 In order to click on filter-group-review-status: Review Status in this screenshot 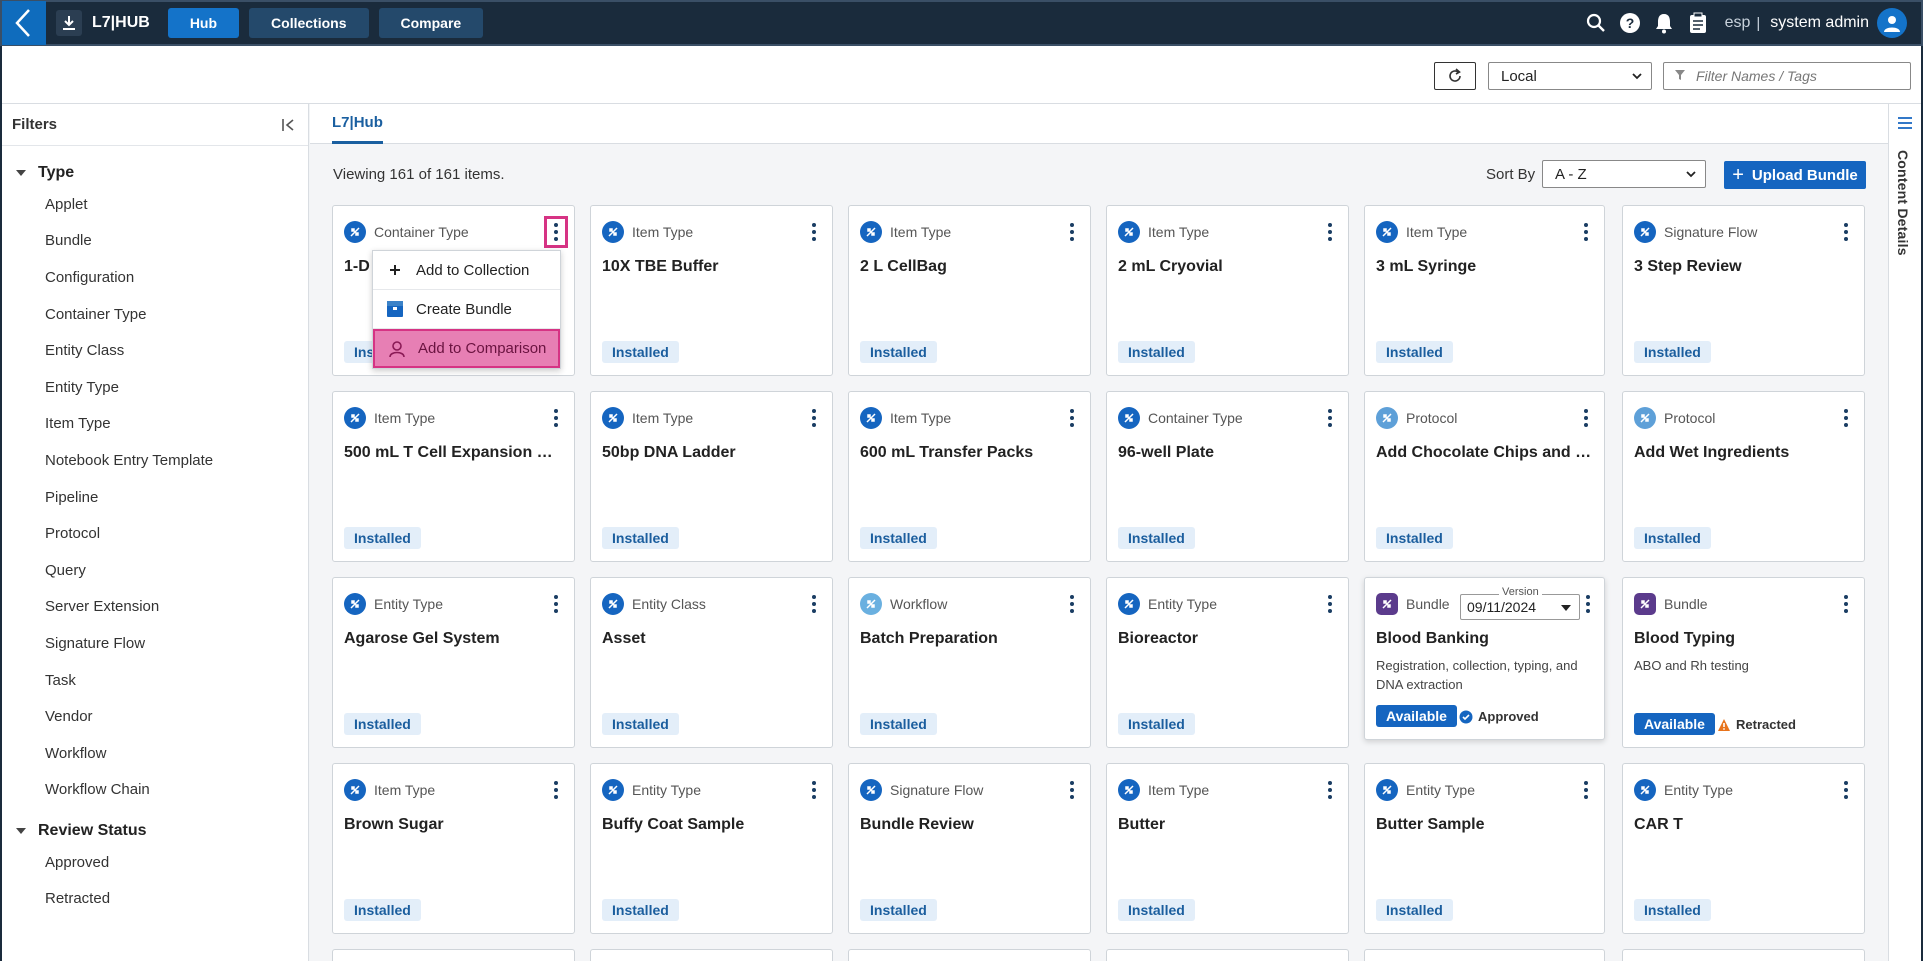, I will do `click(155, 831)`.